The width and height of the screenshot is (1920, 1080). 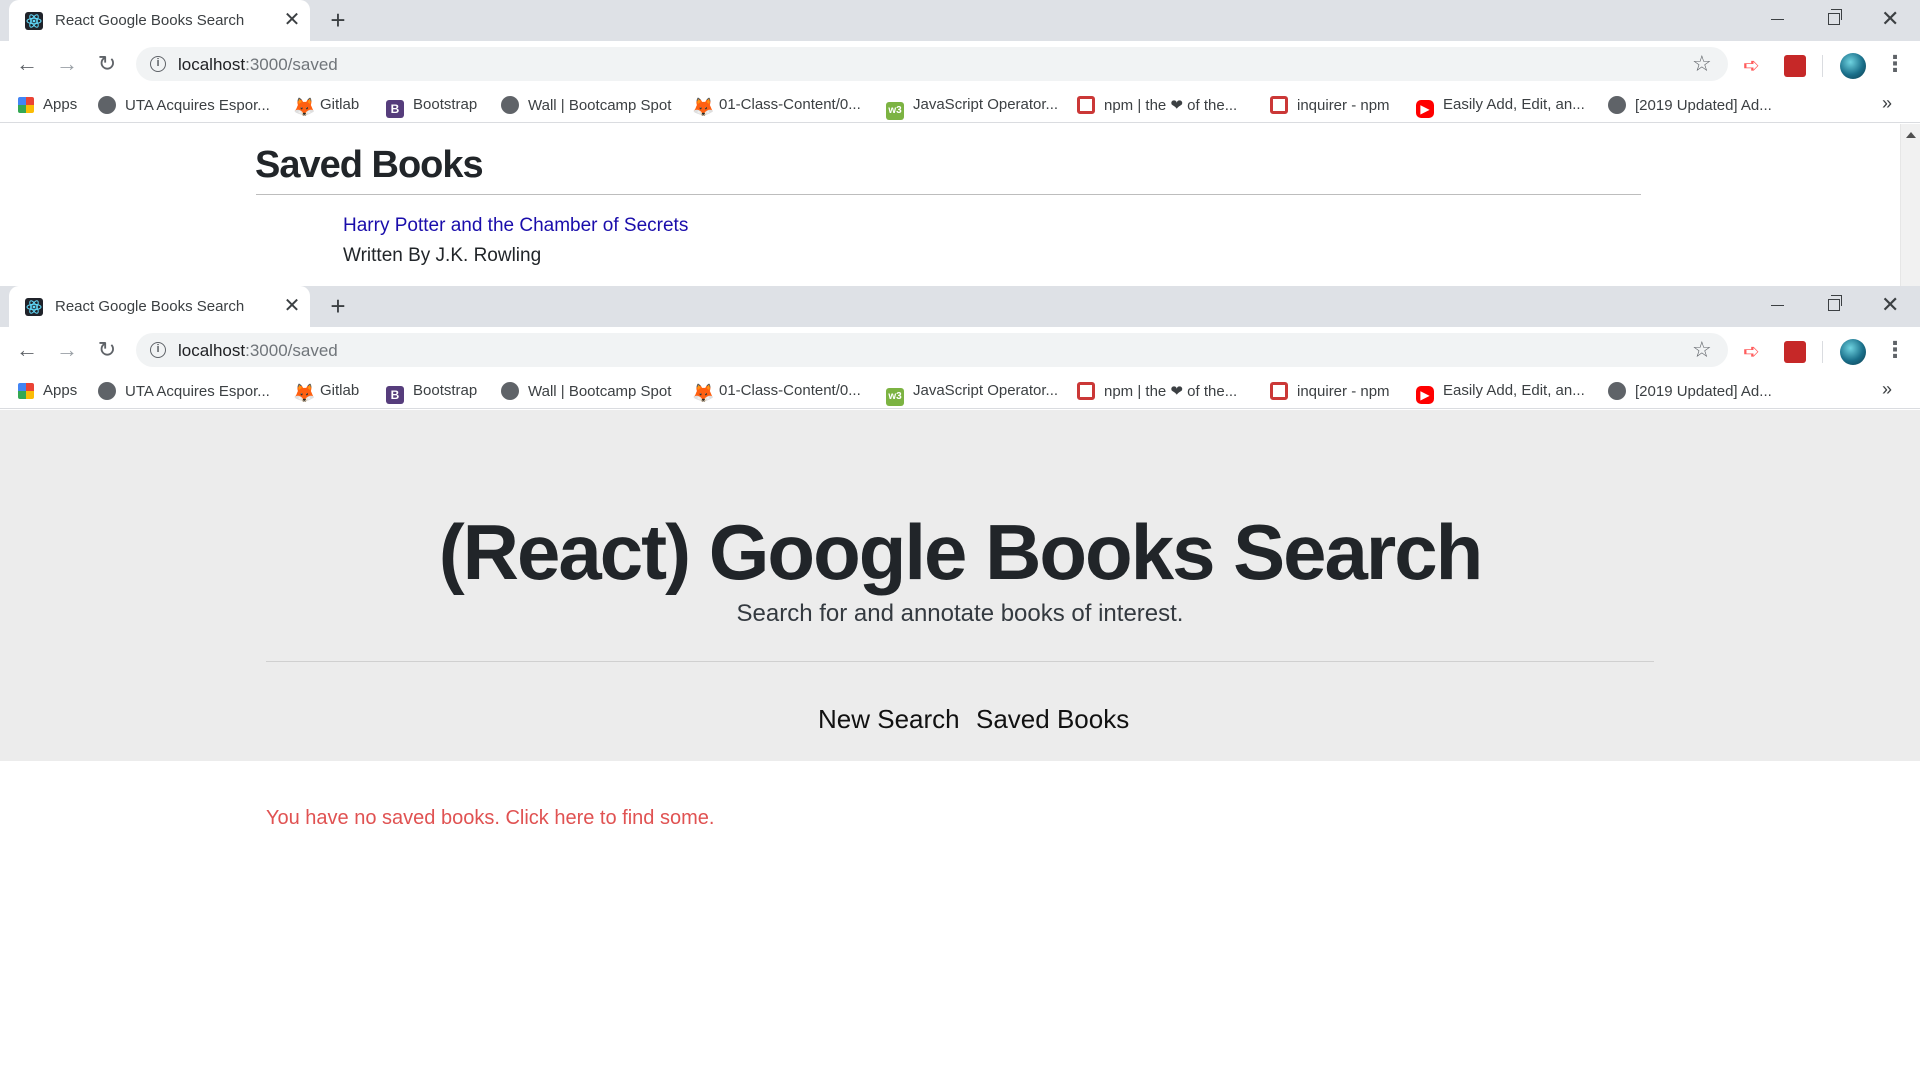 I want to click on url-path: :3000/saved, so click(x=291, y=64).